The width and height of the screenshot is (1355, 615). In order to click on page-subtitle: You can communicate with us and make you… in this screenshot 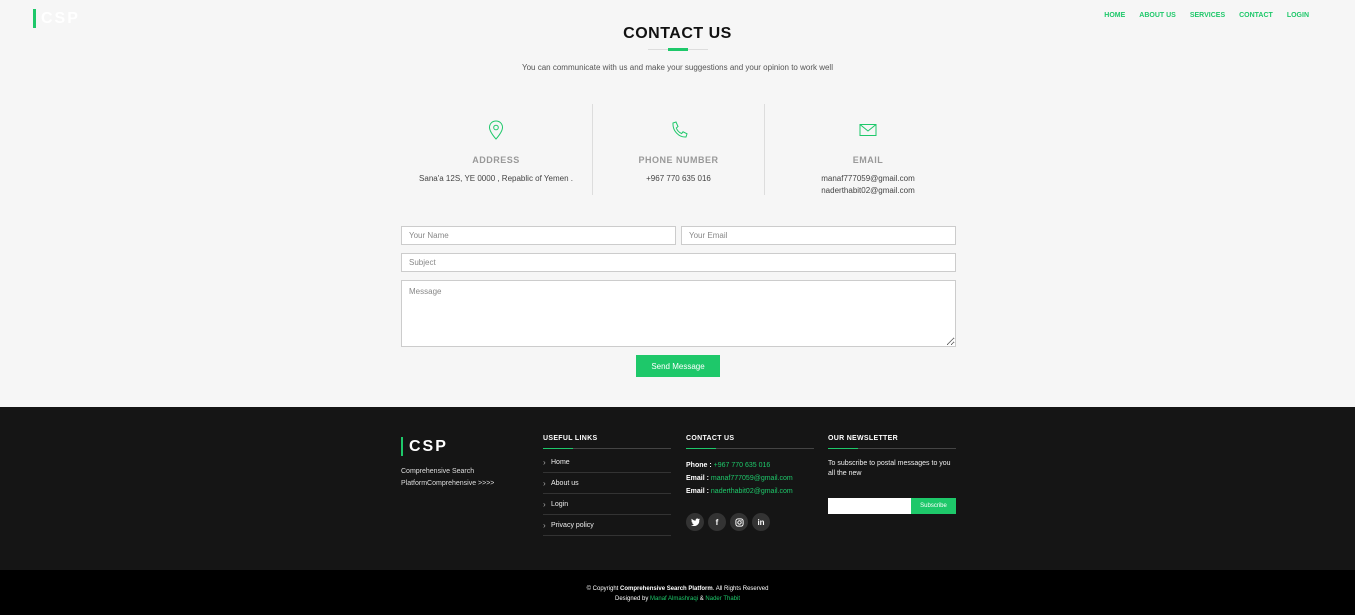, I will do `click(677, 67)`.